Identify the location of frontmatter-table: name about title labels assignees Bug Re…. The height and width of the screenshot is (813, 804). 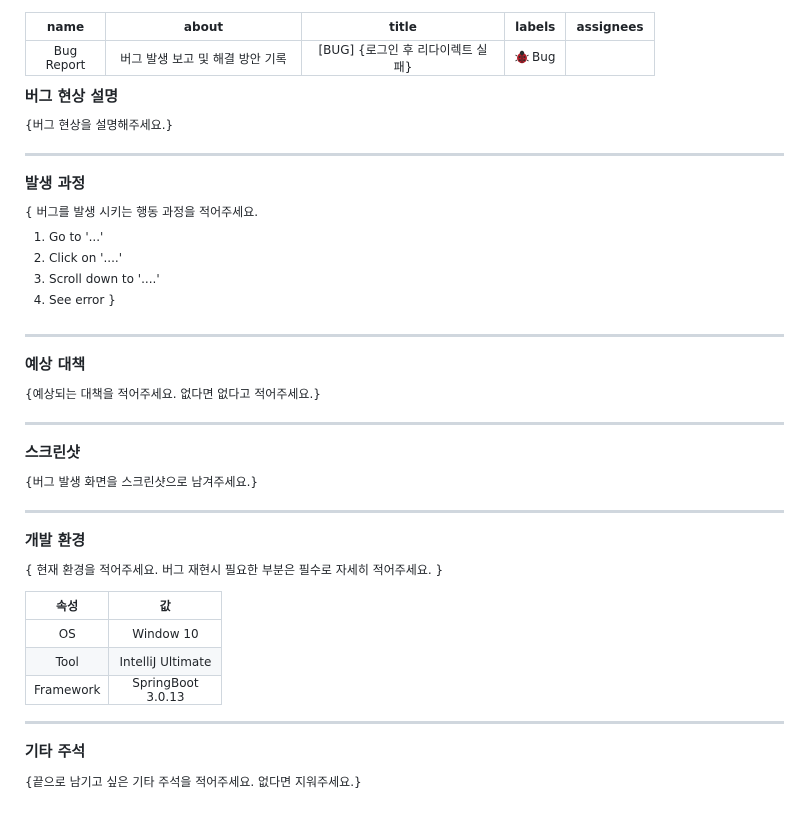
(340, 44).